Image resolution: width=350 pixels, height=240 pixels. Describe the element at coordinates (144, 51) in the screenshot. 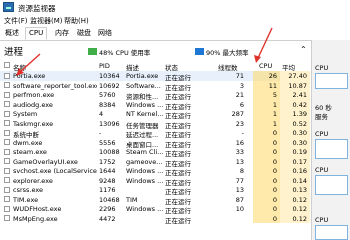

I see `annotation-arrows` at that location.